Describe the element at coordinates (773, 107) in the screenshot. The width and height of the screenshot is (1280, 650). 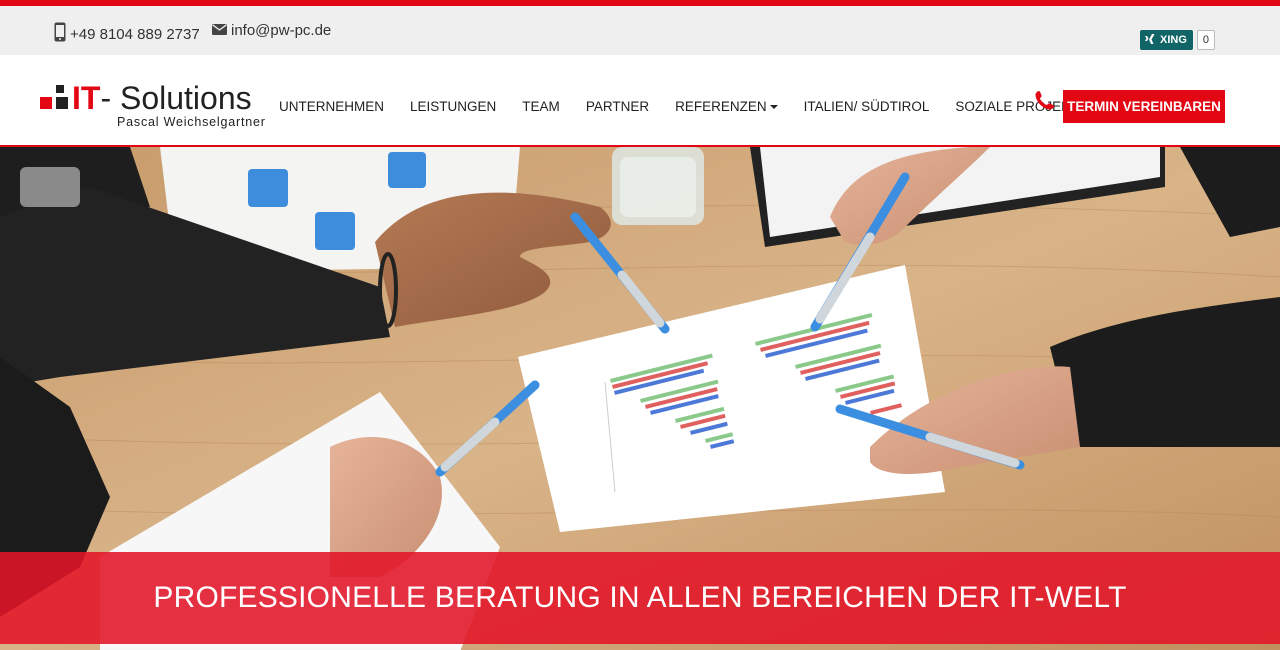
I see `caret-down-icon` at that location.